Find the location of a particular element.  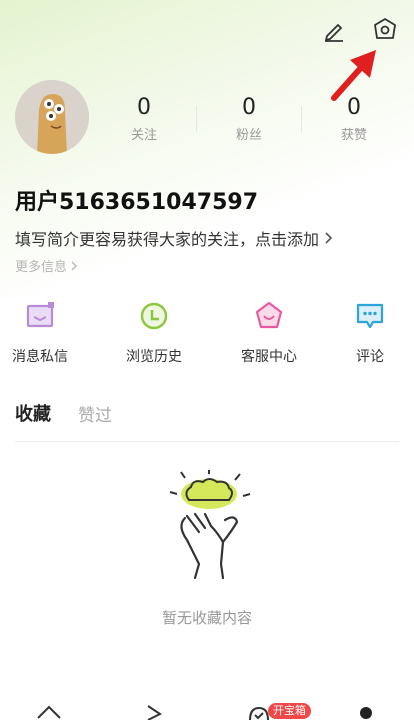

bio-prompt-link: 填写简介更容易获得大家的关注，点击添加 is located at coordinates (174, 238).